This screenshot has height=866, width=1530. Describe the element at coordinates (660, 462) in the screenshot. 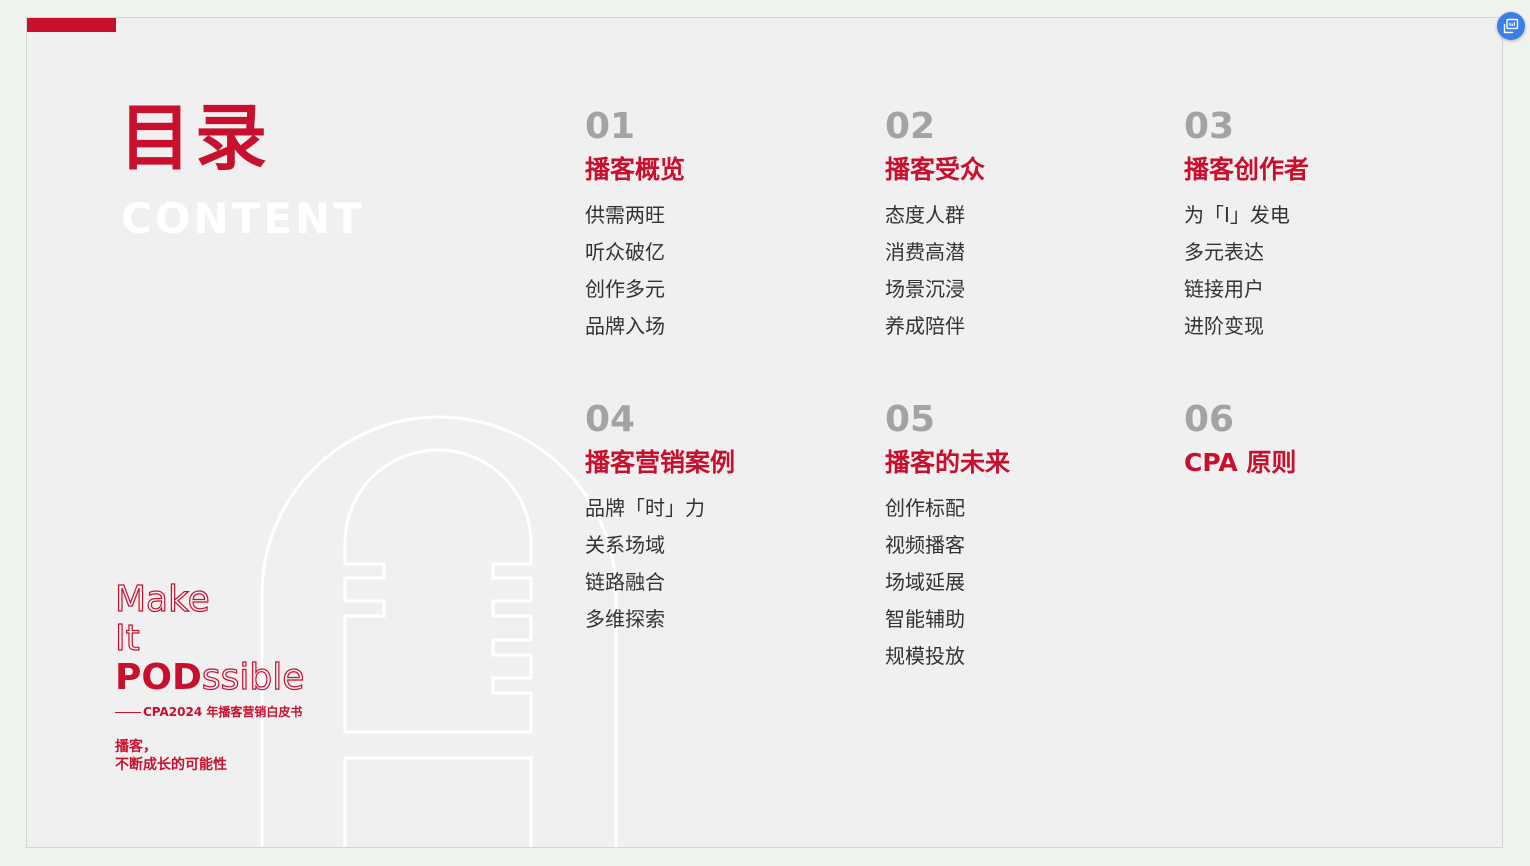

I see `section-title: 播客营销案例` at that location.